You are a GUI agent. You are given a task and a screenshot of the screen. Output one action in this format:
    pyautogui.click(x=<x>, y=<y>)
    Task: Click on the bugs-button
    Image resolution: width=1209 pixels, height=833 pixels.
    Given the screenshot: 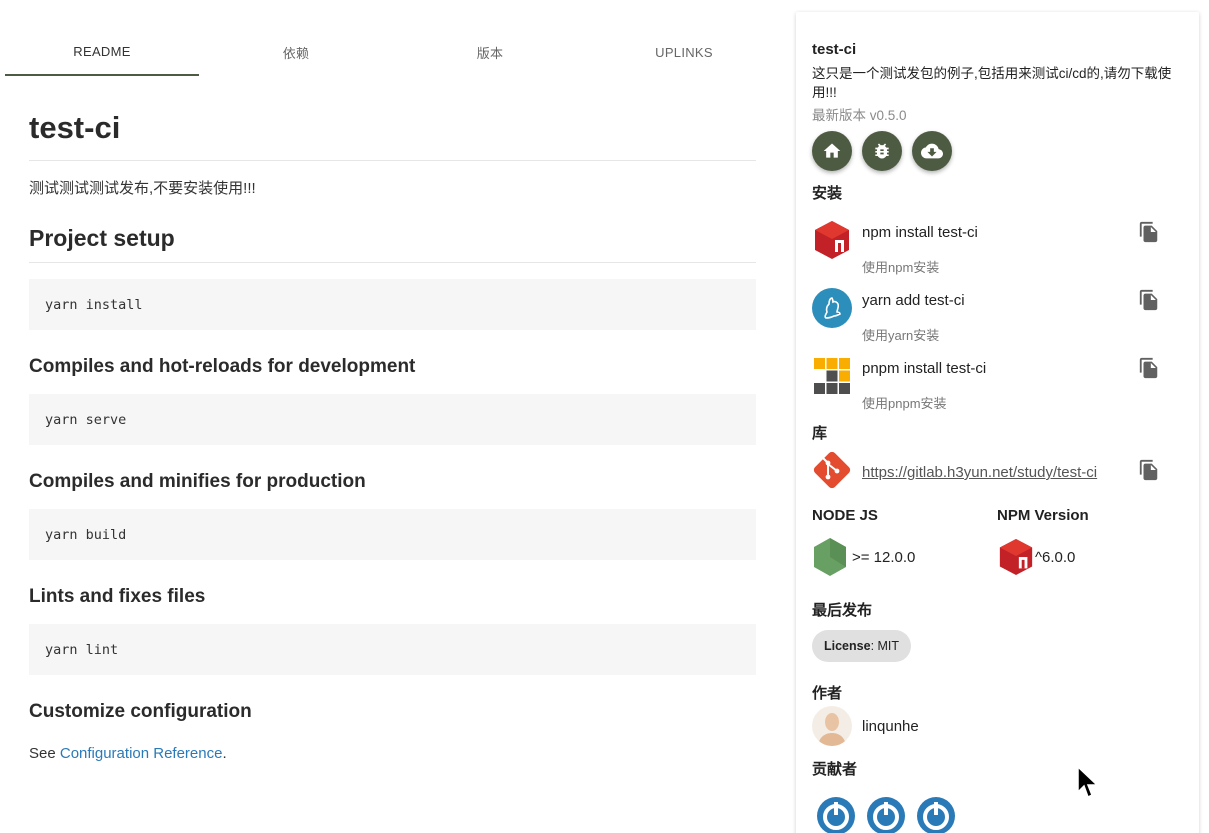 What is the action you would take?
    pyautogui.click(x=882, y=151)
    